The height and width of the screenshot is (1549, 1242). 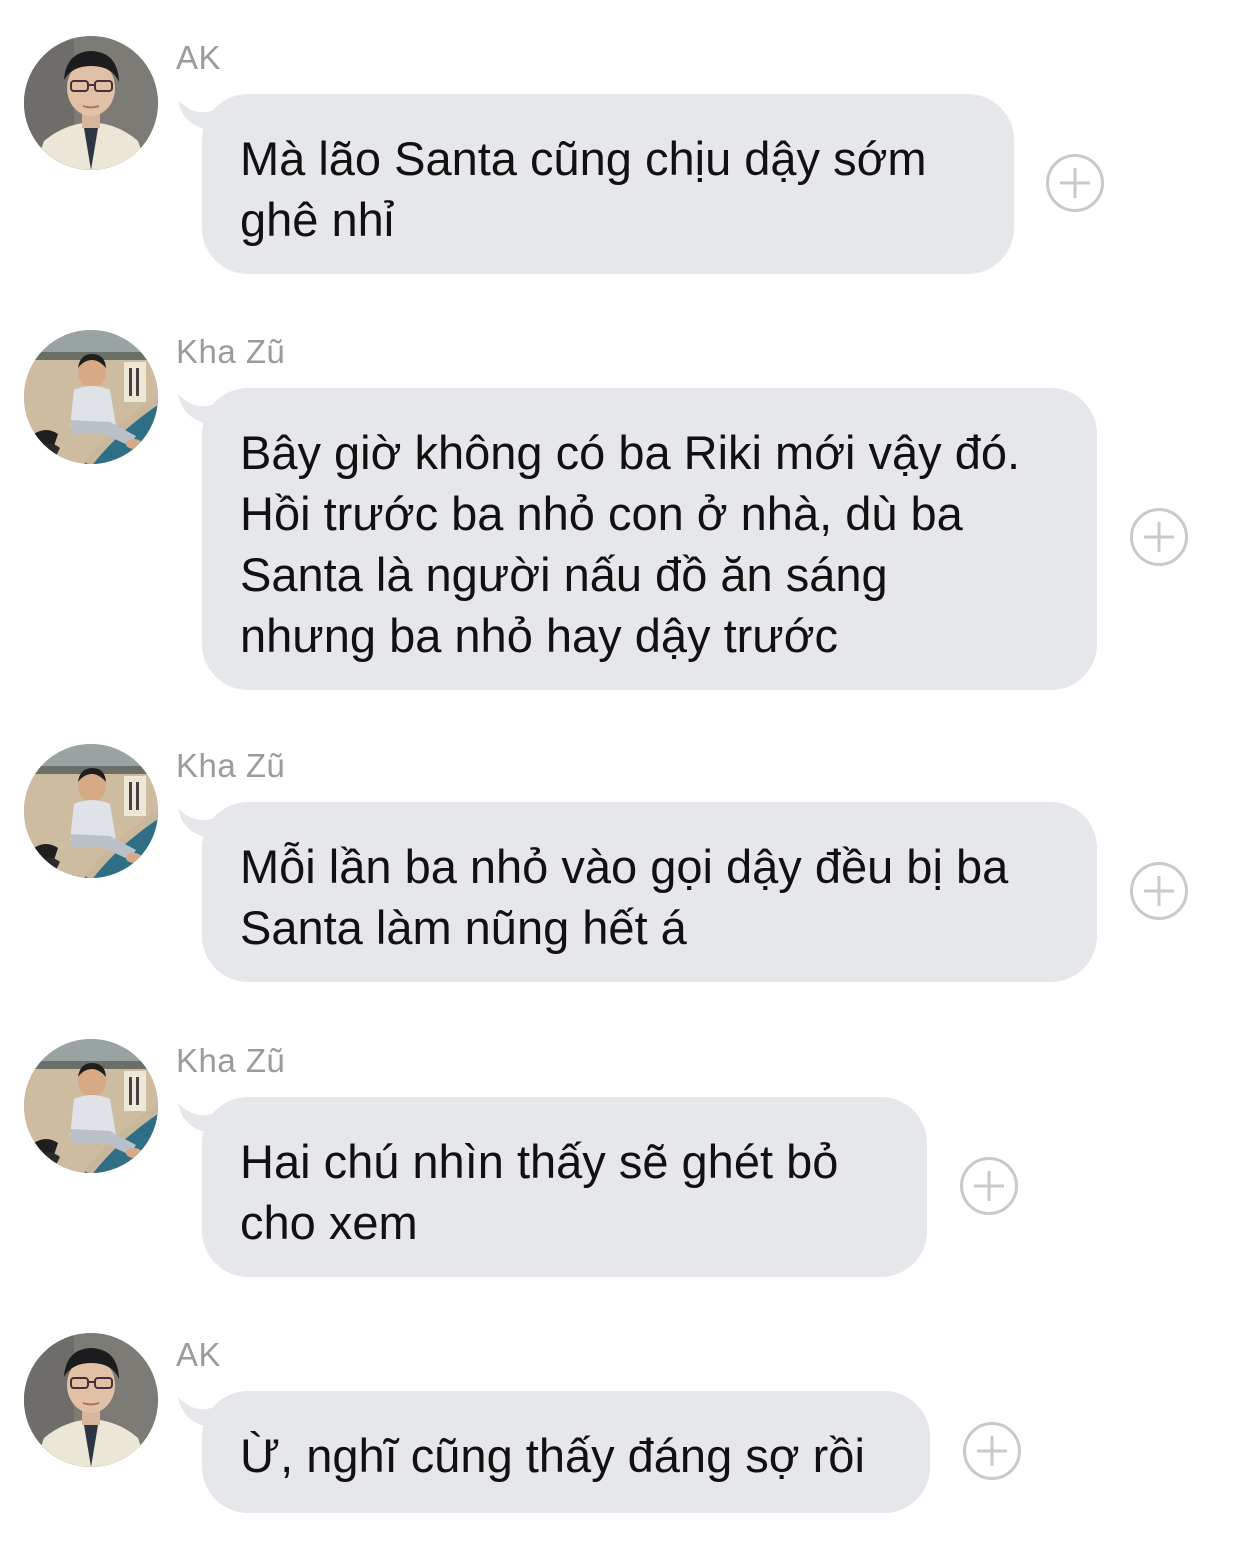 I want to click on message-bubble: Hai chú nhìn thấy sẽ ghét bỏ cho xem, so click(x=564, y=1187).